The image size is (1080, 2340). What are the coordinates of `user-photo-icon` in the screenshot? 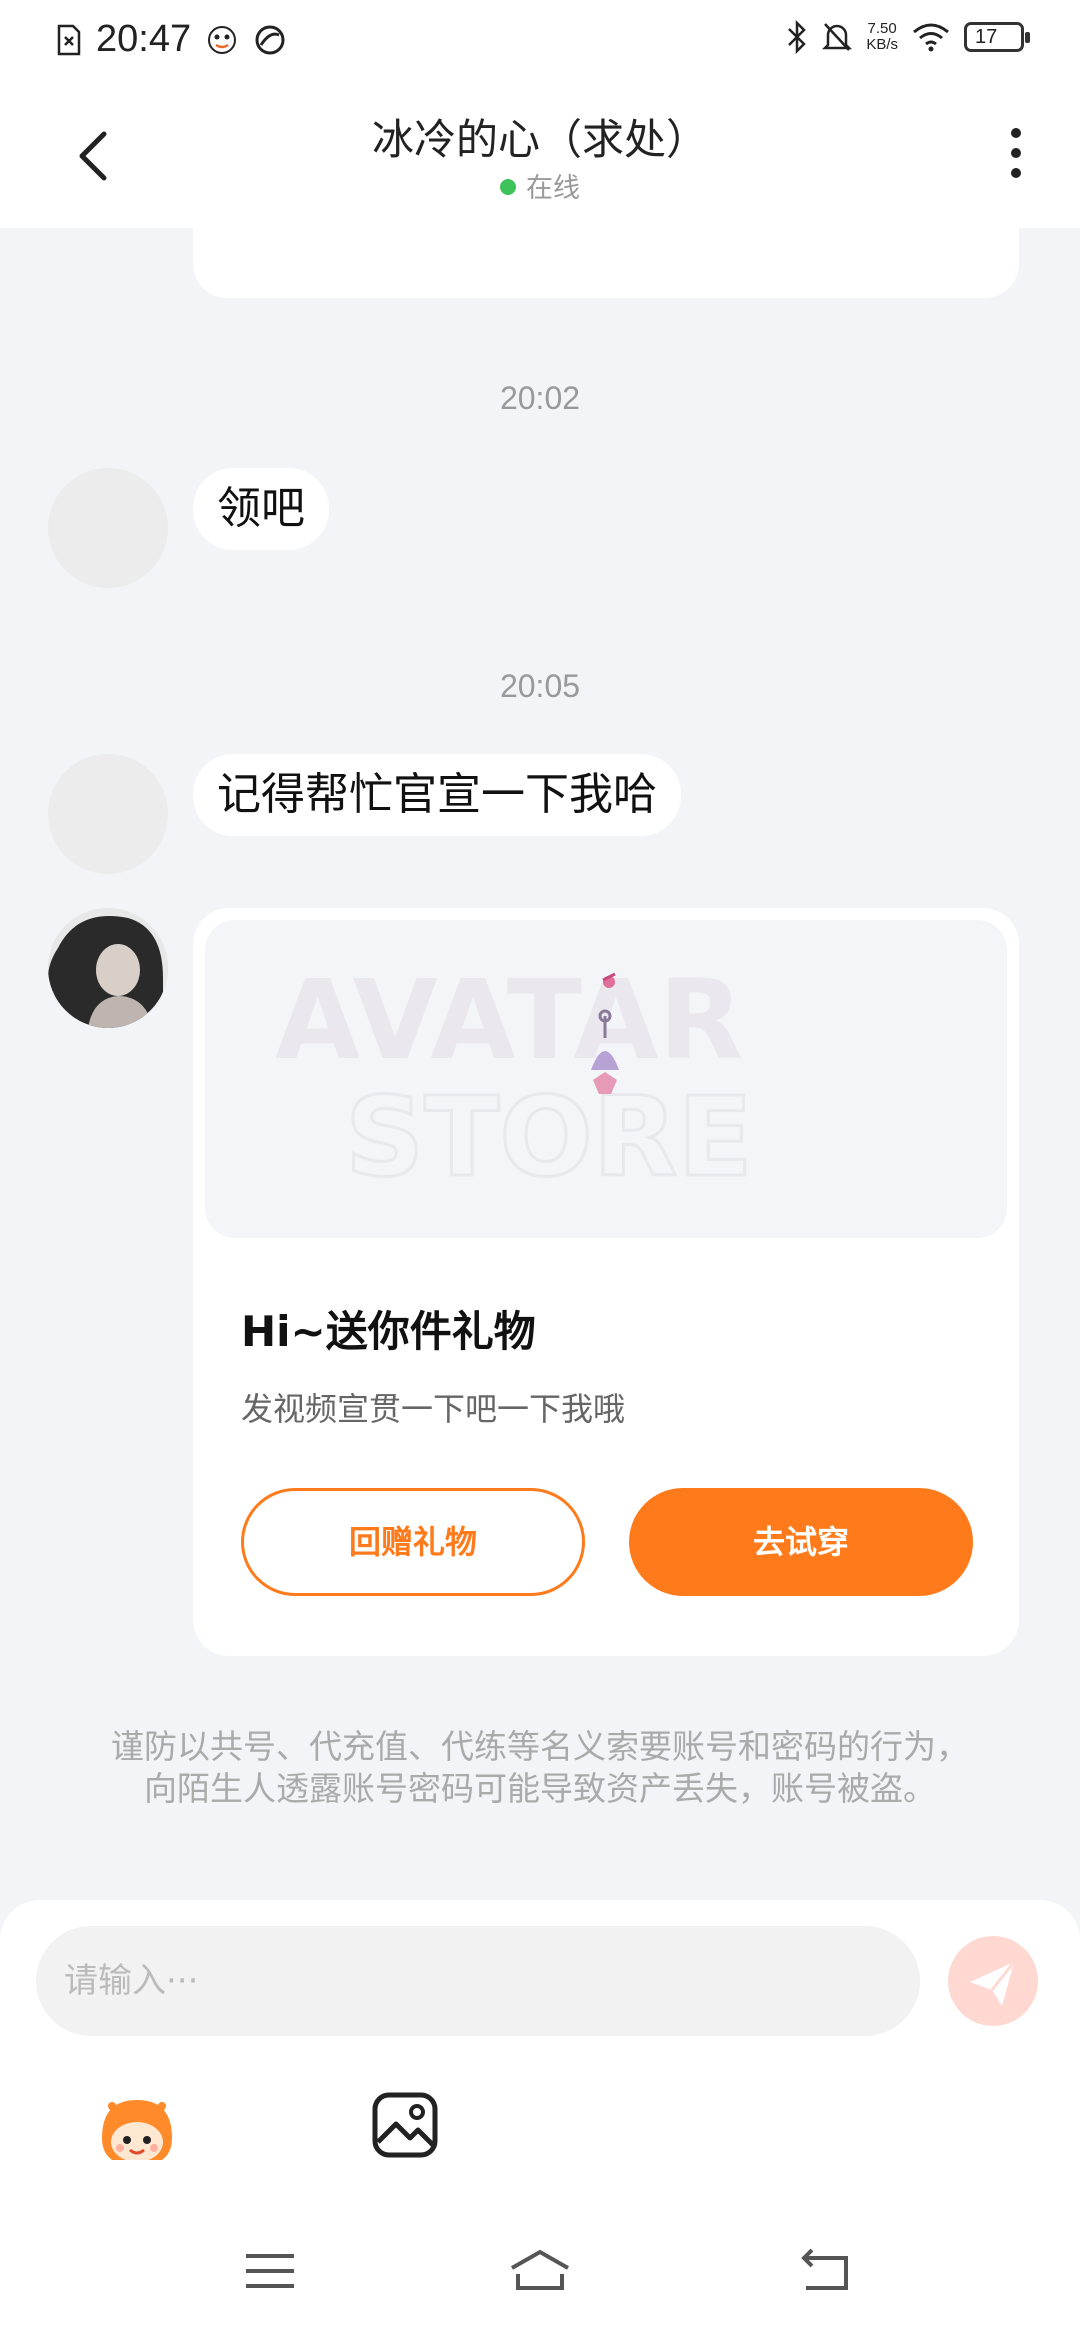 It's located at (108, 968).